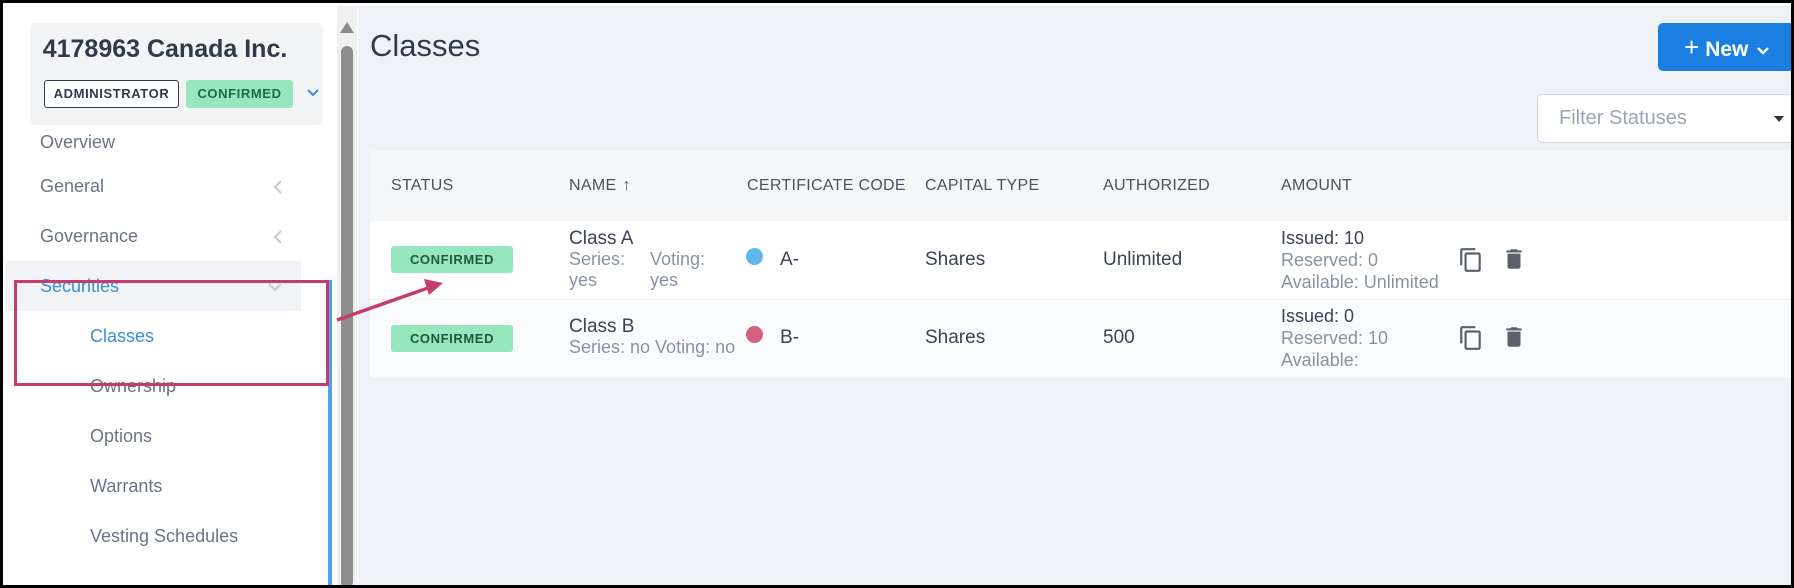 This screenshot has height=588, width=1794. What do you see at coordinates (1779, 119) in the screenshot?
I see `caret-down-icon` at bounding box center [1779, 119].